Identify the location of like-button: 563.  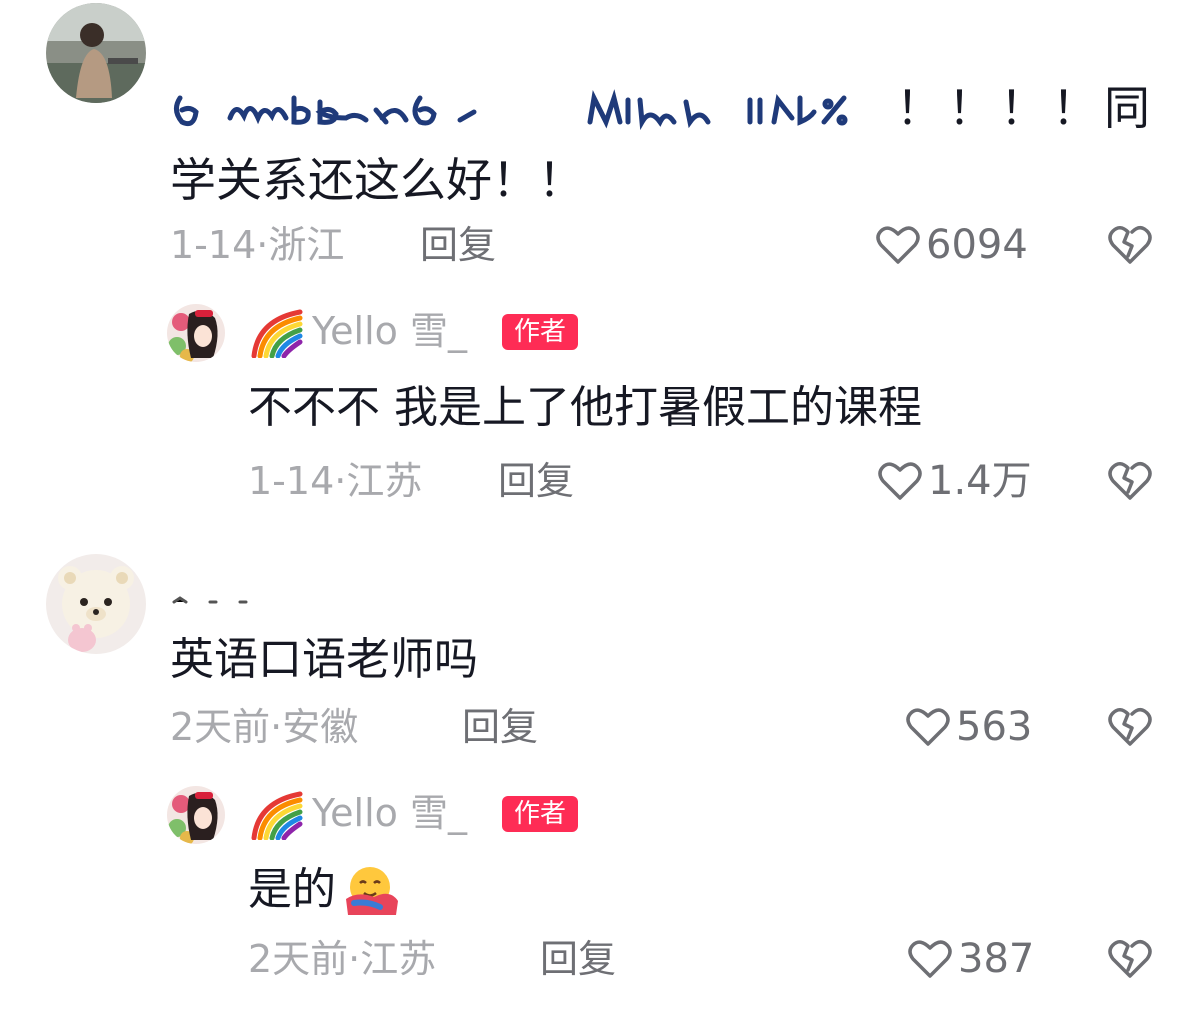
(969, 727).